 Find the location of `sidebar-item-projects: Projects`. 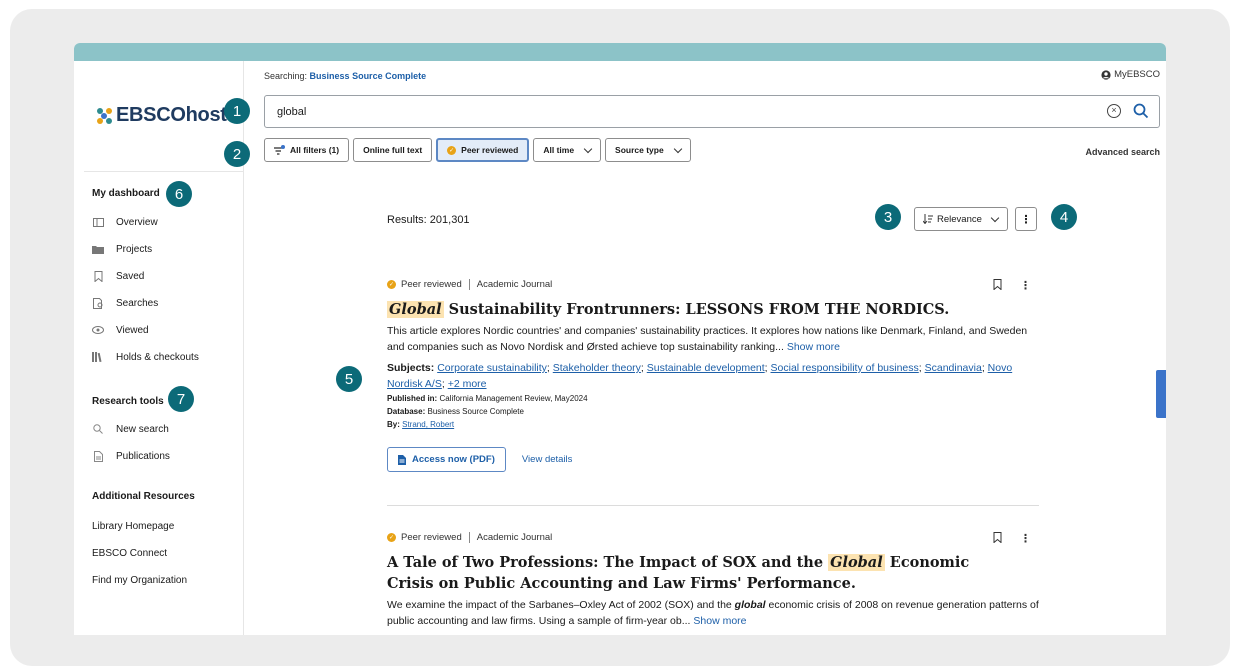

sidebar-item-projects: Projects is located at coordinates (122, 249).